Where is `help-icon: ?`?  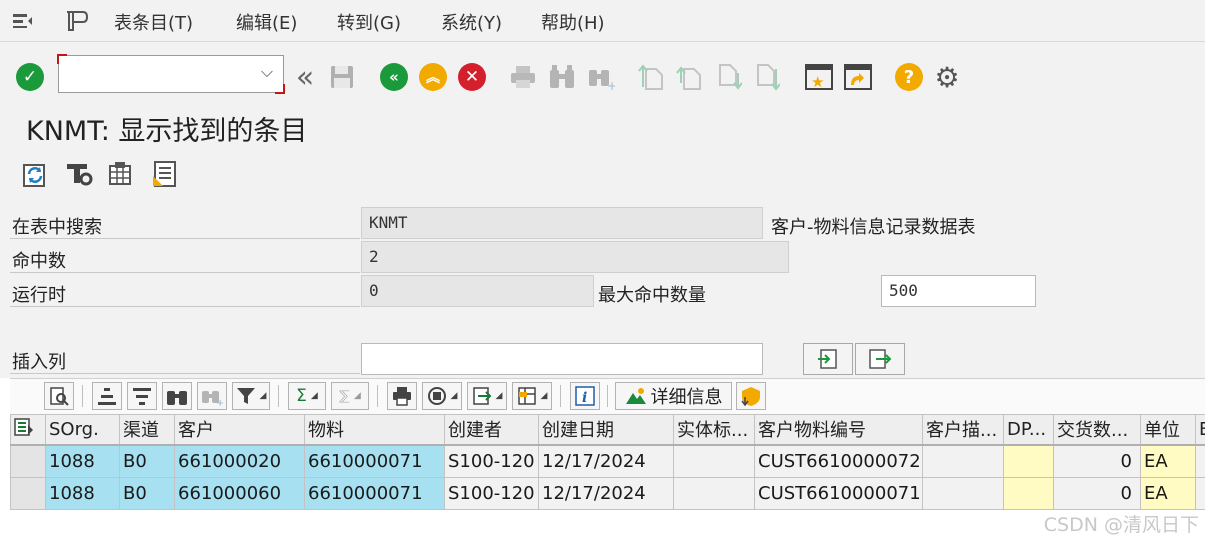
help-icon: ? is located at coordinates (909, 77).